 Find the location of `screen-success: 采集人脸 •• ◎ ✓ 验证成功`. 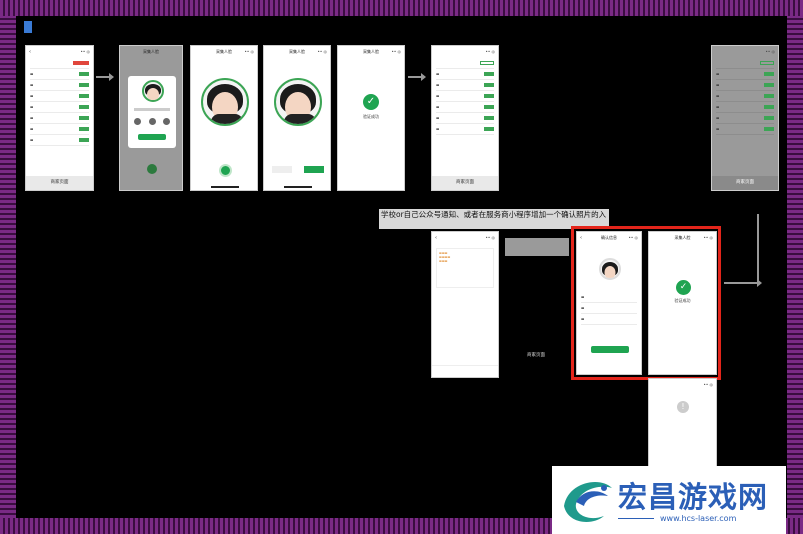

screen-success: 采集人脸 •• ◎ ✓ 验证成功 is located at coordinates (371, 118).